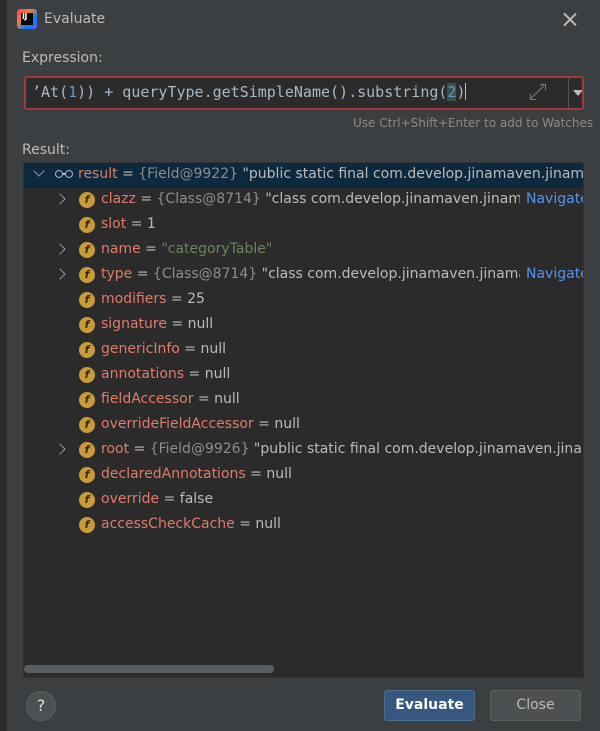 Image resolution: width=600 pixels, height=731 pixels. What do you see at coordinates (98, 174) in the screenshot?
I see `var-name: result` at bounding box center [98, 174].